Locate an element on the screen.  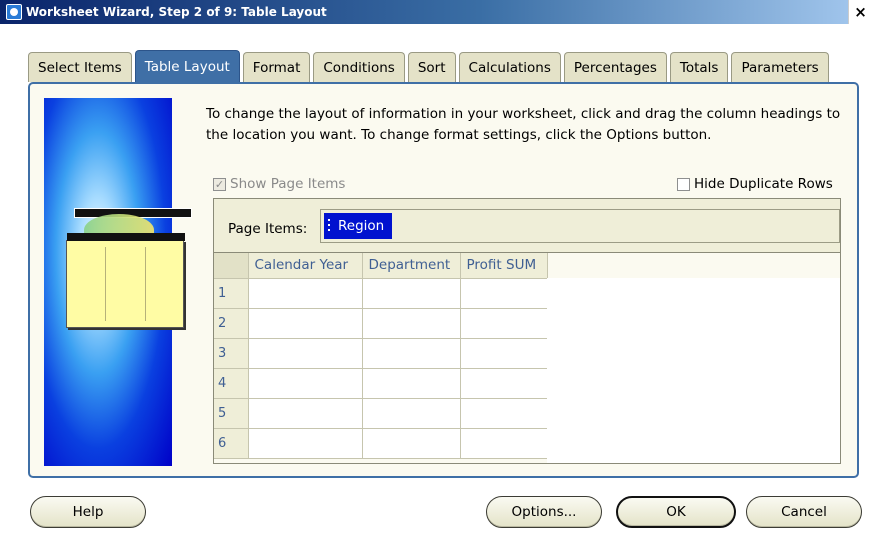
help-button: Help is located at coordinates (88, 512).